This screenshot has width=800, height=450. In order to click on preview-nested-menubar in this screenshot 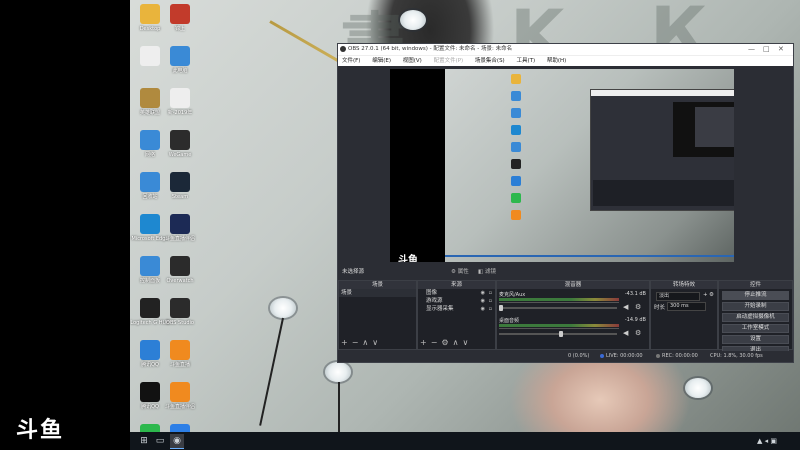, I will do `click(662, 93)`.